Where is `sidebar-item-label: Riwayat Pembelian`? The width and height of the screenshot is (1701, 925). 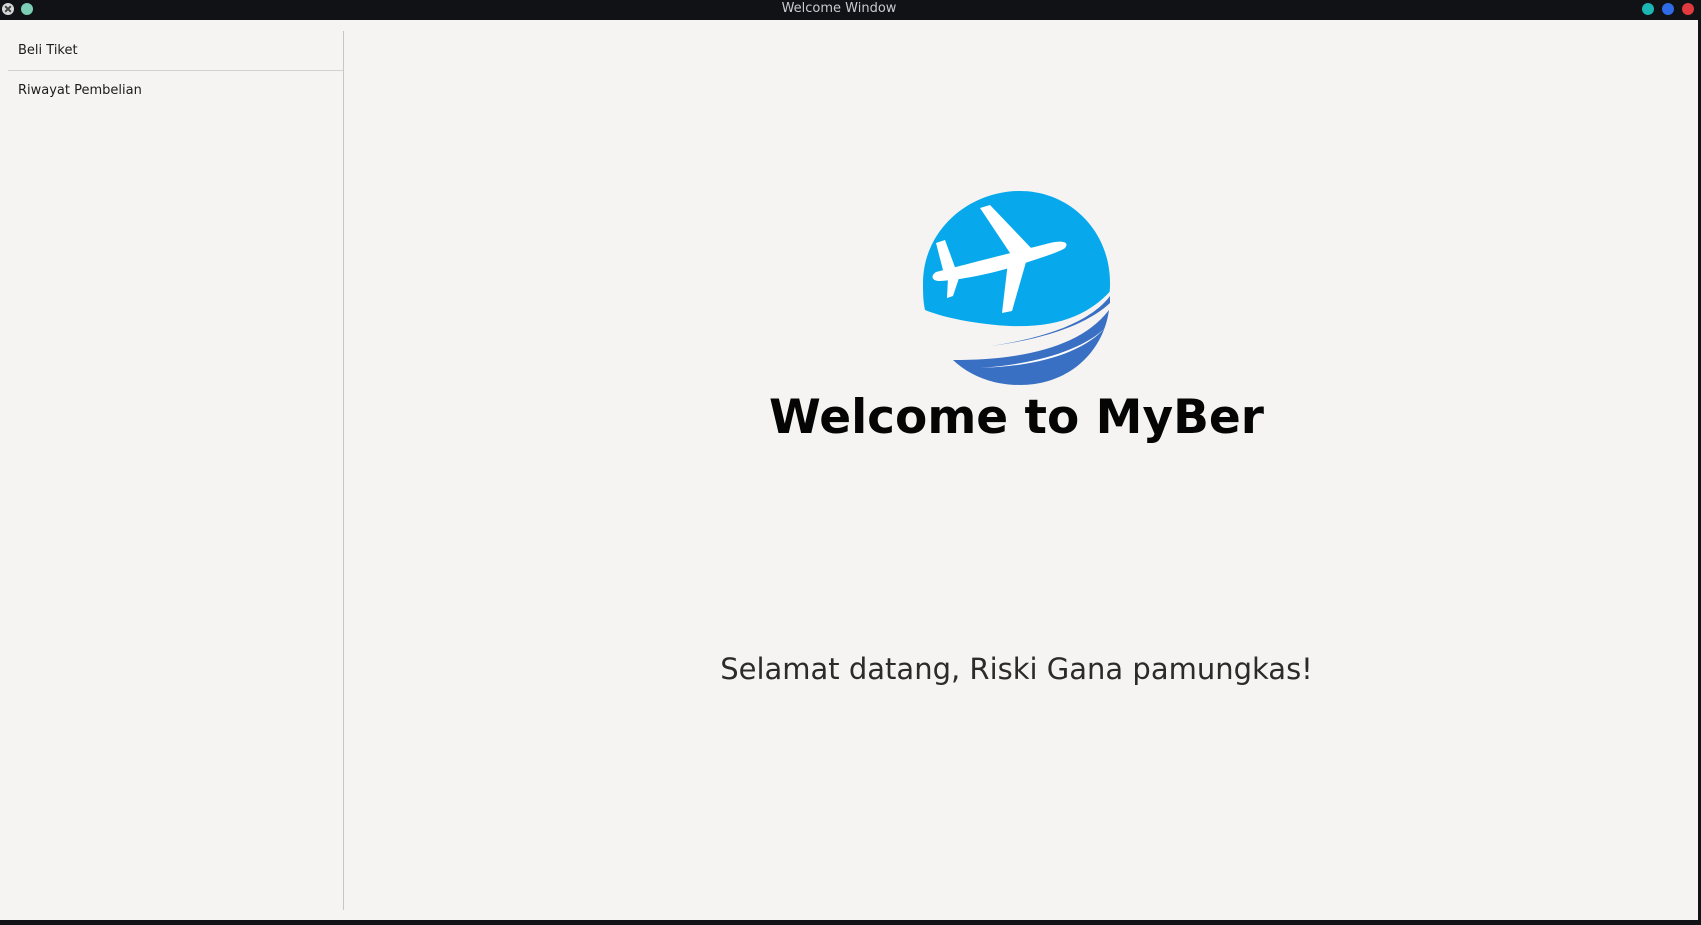
sidebar-item-label: Riwayat Pembelian is located at coordinates (80, 90).